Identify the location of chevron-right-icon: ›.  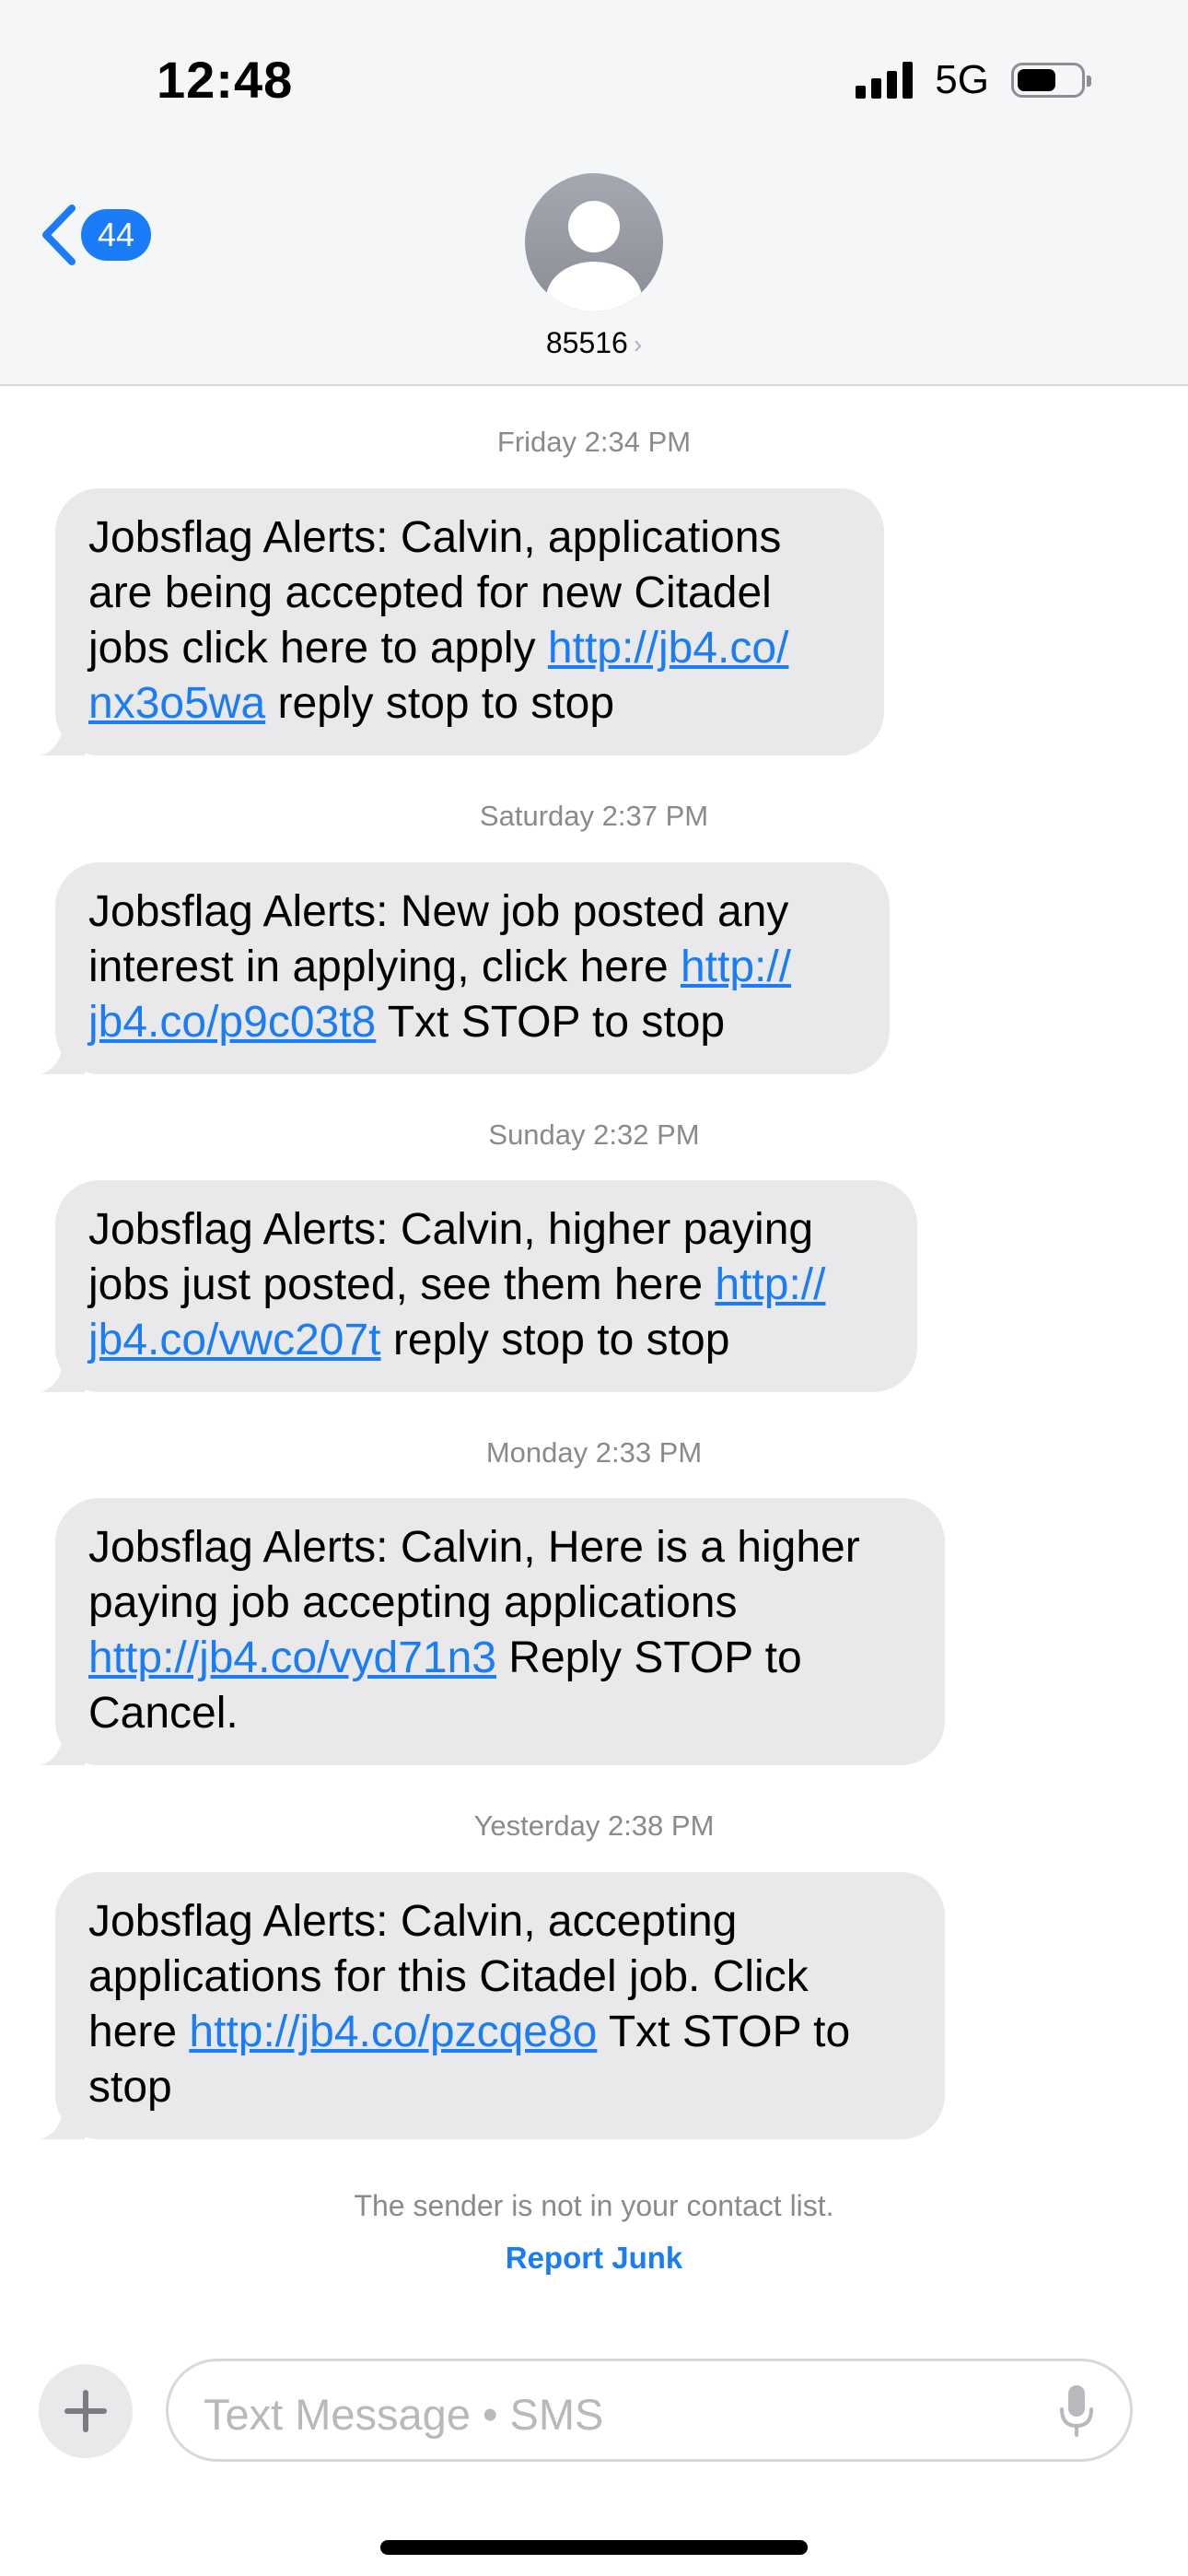
(638, 344).